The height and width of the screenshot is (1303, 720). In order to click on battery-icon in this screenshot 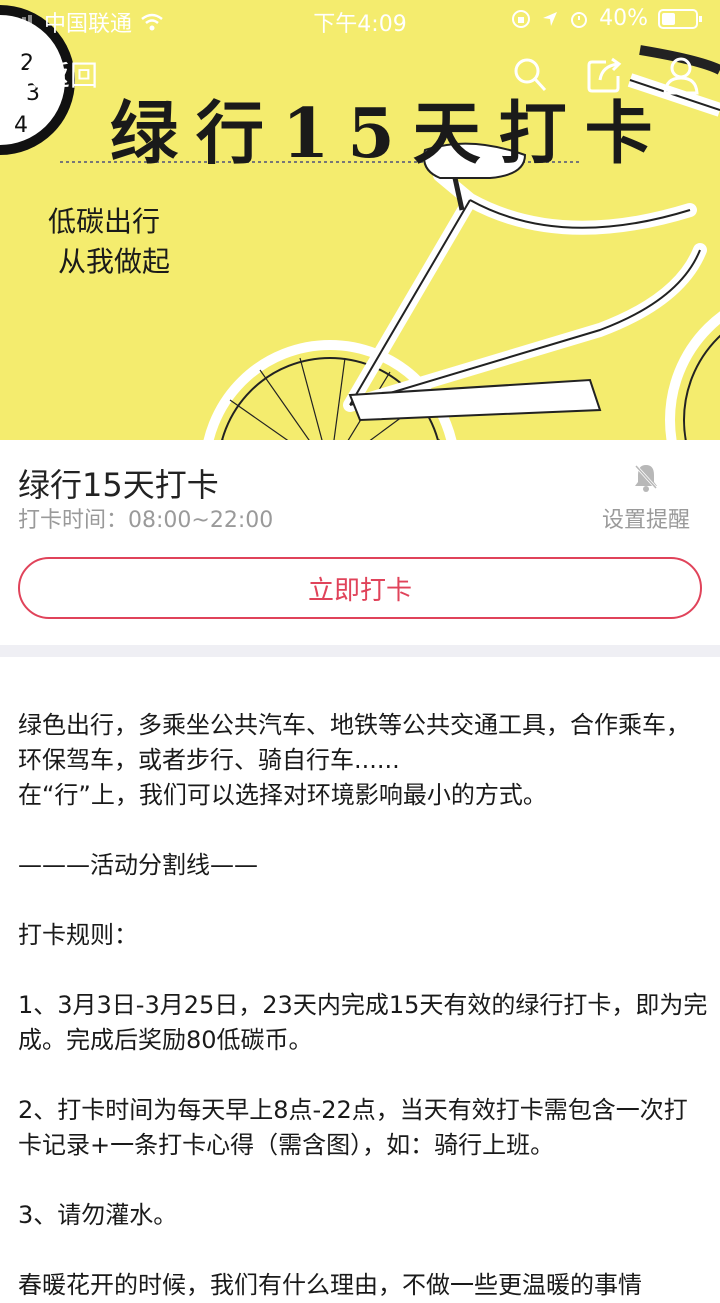, I will do `click(680, 18)`.